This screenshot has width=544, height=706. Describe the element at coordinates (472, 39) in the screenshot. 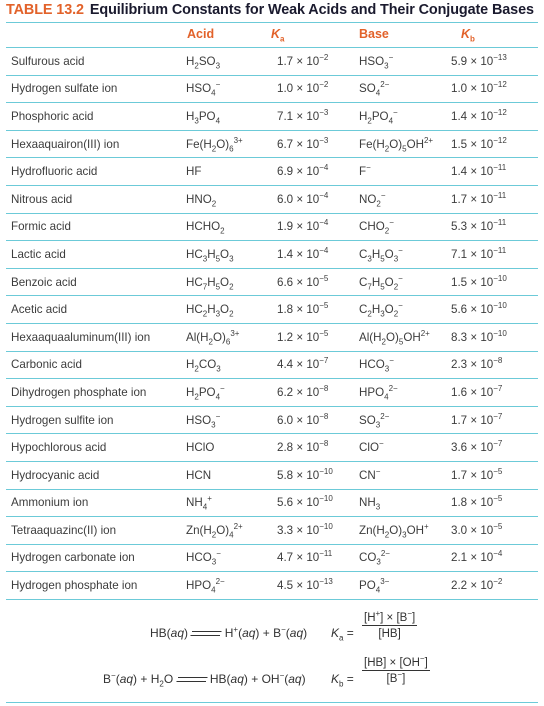

I see `kb-subscript: b` at that location.